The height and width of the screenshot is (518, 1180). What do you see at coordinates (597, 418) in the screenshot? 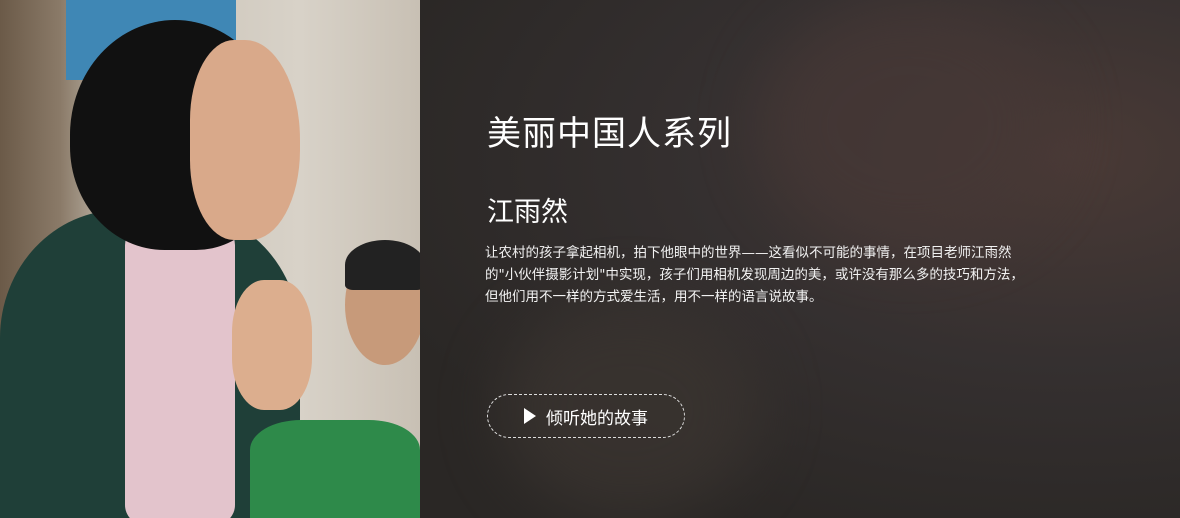
I see `button-label: 倾听她的故事` at bounding box center [597, 418].